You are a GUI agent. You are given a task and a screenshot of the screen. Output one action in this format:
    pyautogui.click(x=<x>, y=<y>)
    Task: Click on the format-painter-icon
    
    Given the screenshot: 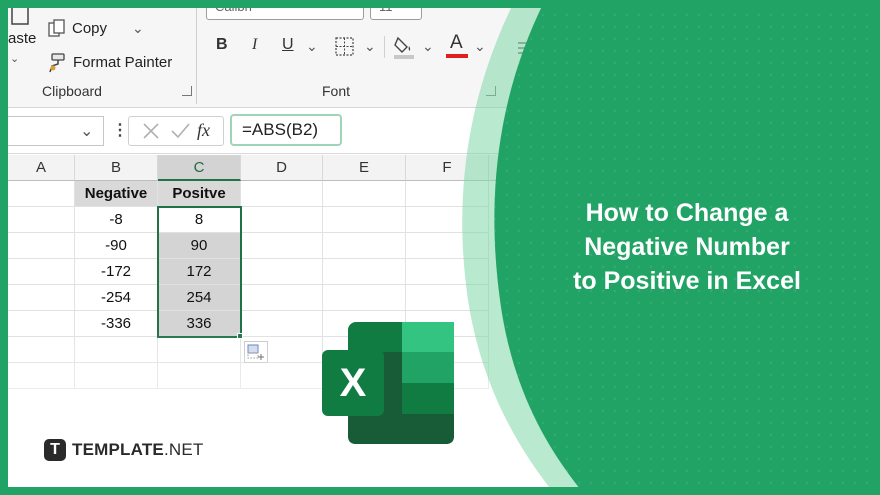 What is the action you would take?
    pyautogui.click(x=57, y=63)
    